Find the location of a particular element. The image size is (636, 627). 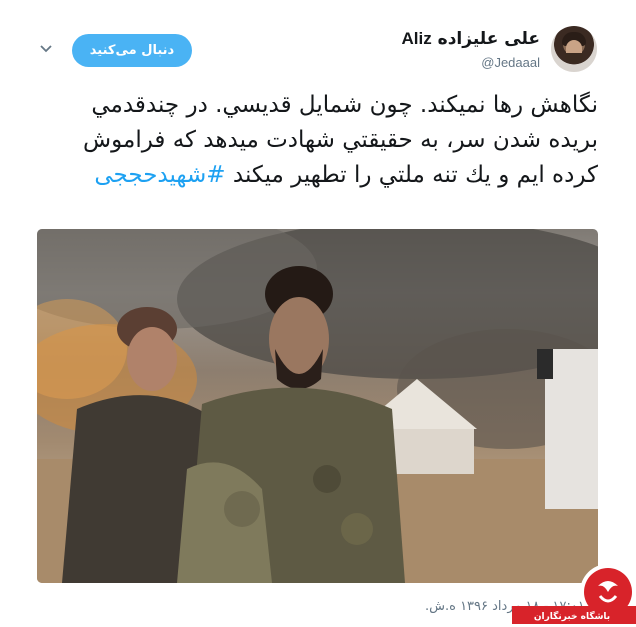

user-handle: @Jedaaal is located at coordinates (510, 62).